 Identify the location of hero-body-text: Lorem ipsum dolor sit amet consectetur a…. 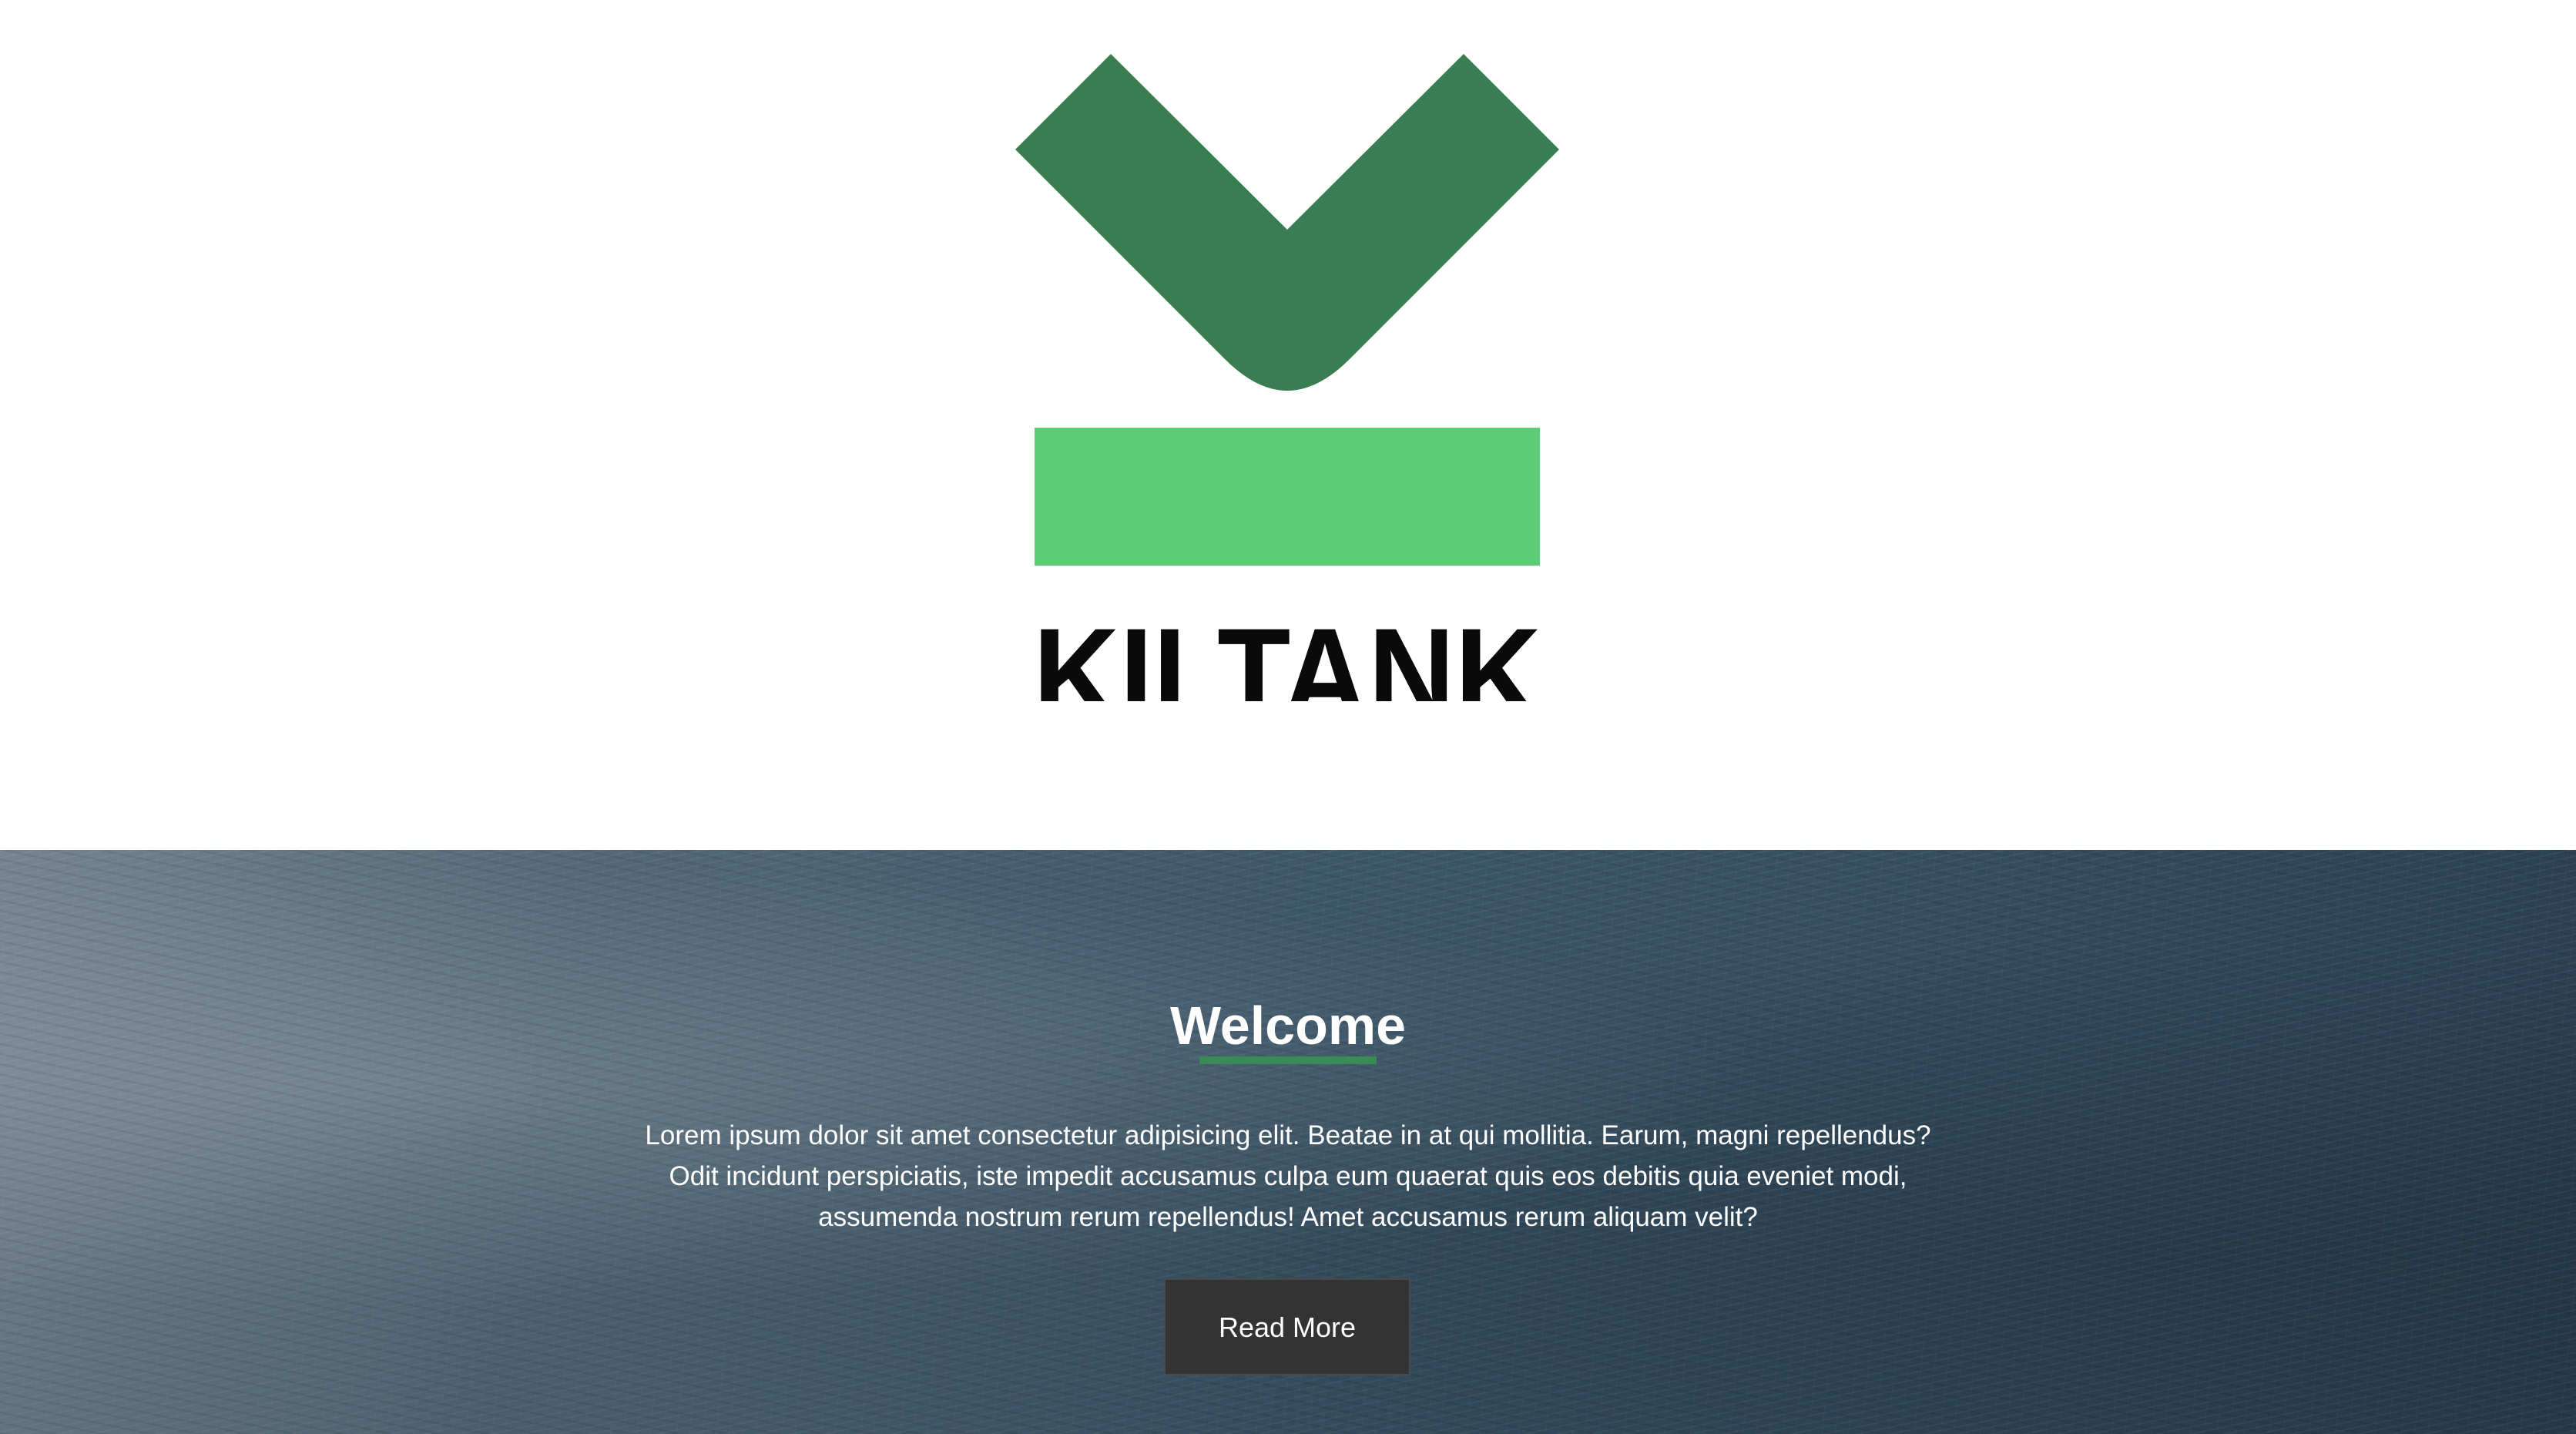
(1288, 1176).